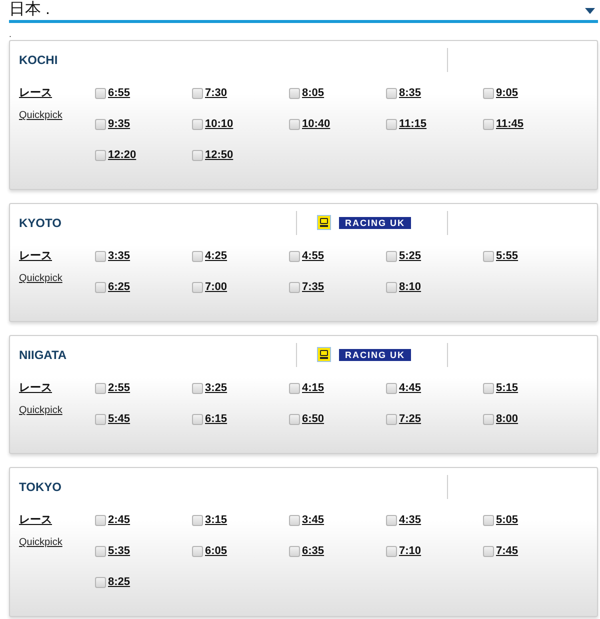  Describe the element at coordinates (375, 222) in the screenshot. I see `racing-uk-logo: RACING UK` at that location.